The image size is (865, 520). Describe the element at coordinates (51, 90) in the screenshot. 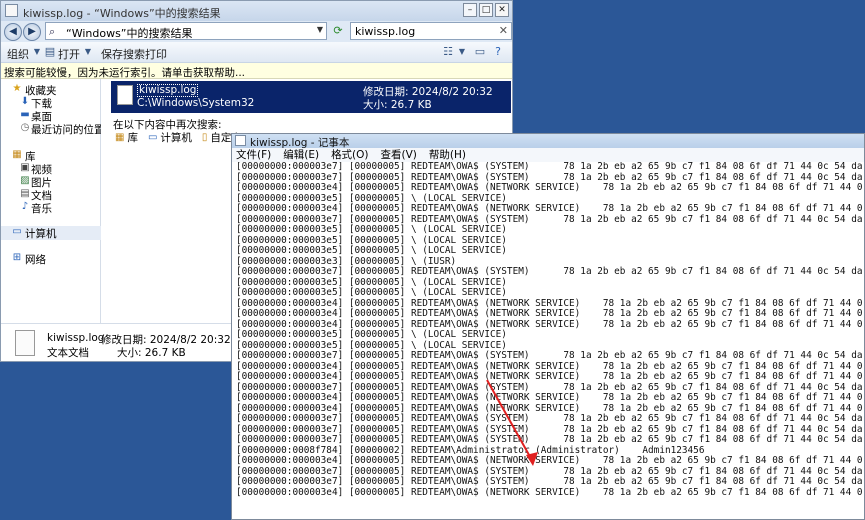

I see `nav-favorites: ★ 收藏夹` at that location.